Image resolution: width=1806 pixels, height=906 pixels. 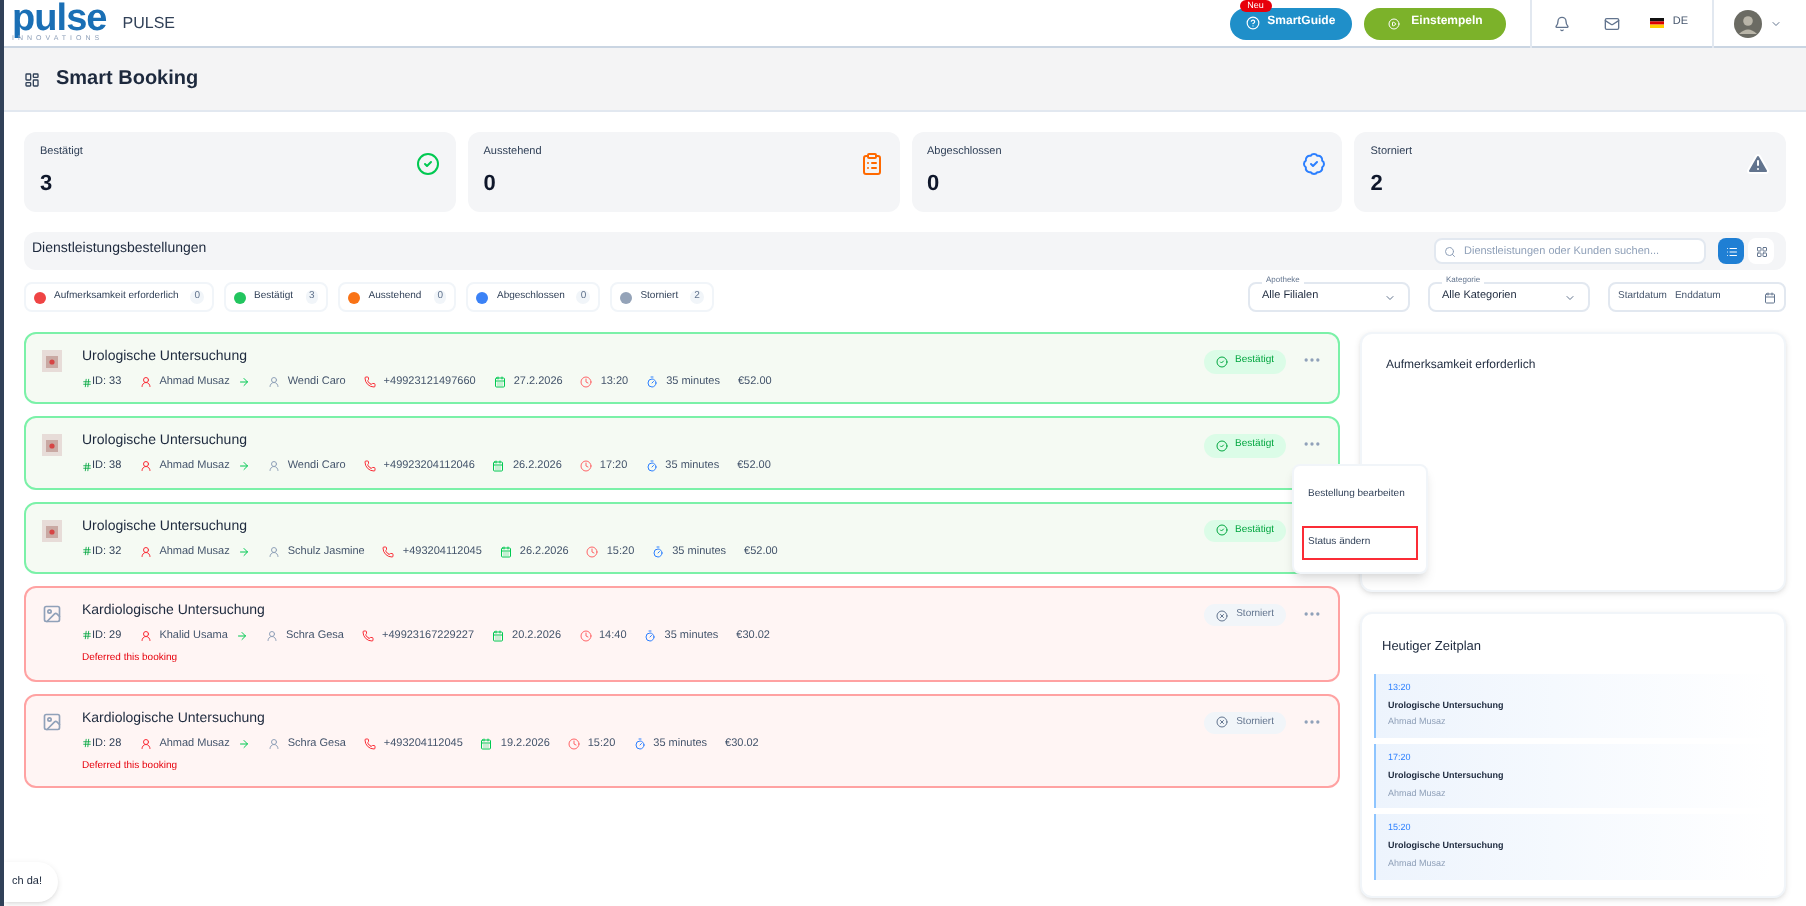 What do you see at coordinates (148, 23) in the screenshot?
I see `app-name: PULSE` at bounding box center [148, 23].